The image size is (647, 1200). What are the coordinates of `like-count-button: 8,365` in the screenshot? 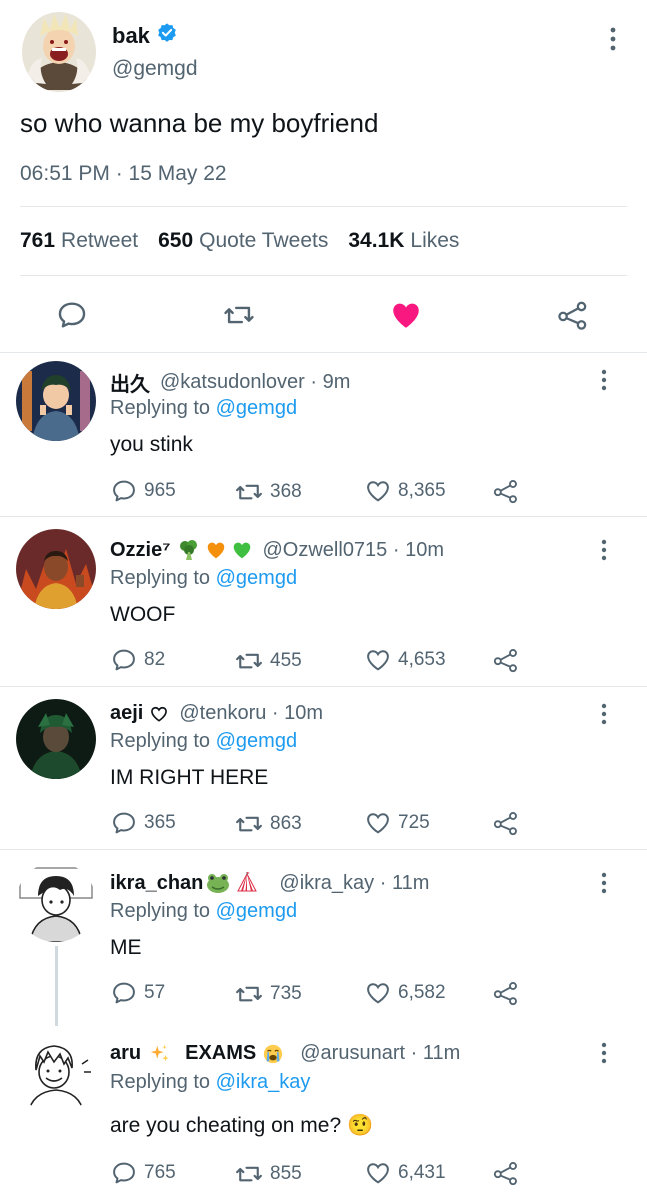 It's located at (405, 491).